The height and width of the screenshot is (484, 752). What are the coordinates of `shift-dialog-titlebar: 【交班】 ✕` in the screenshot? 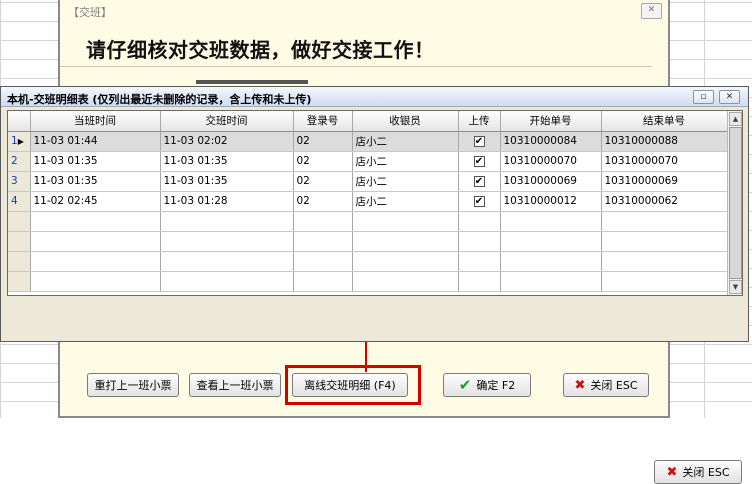 It's located at (364, 11).